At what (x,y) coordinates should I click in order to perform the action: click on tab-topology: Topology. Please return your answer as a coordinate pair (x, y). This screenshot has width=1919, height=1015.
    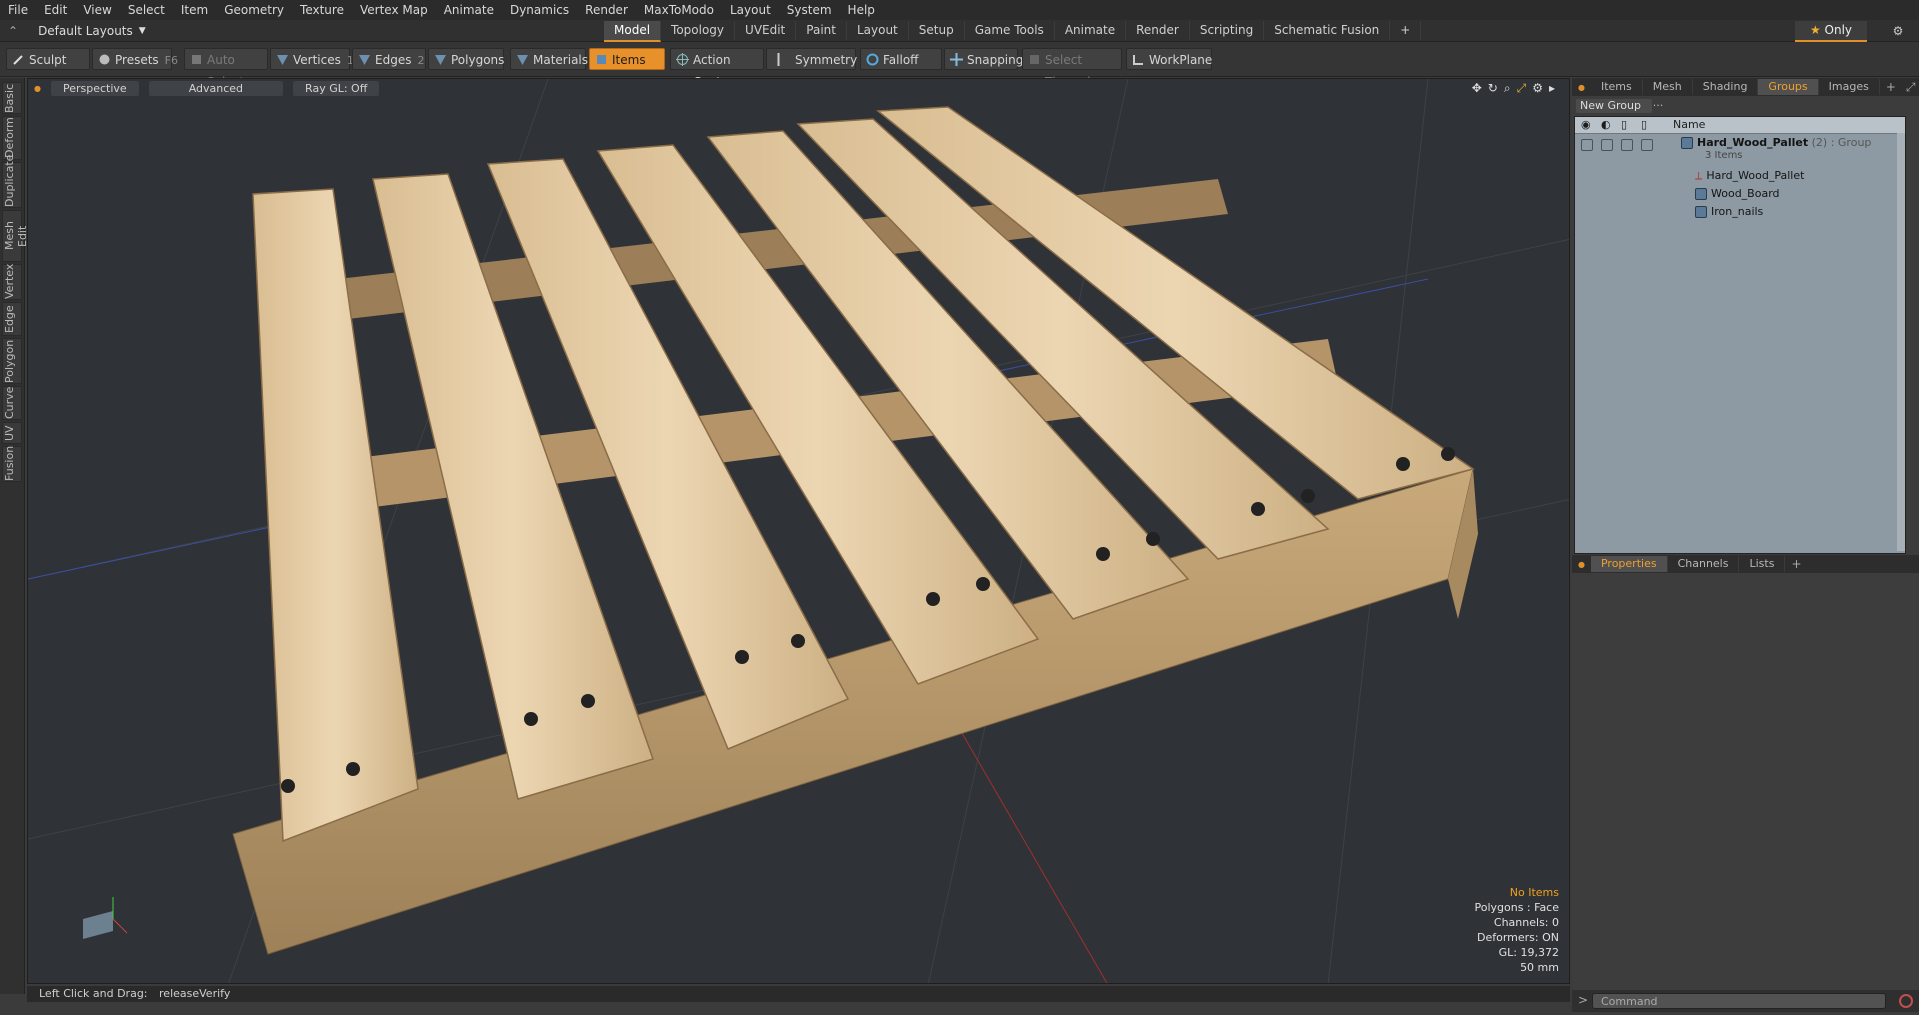
    Looking at the image, I should click on (698, 30).